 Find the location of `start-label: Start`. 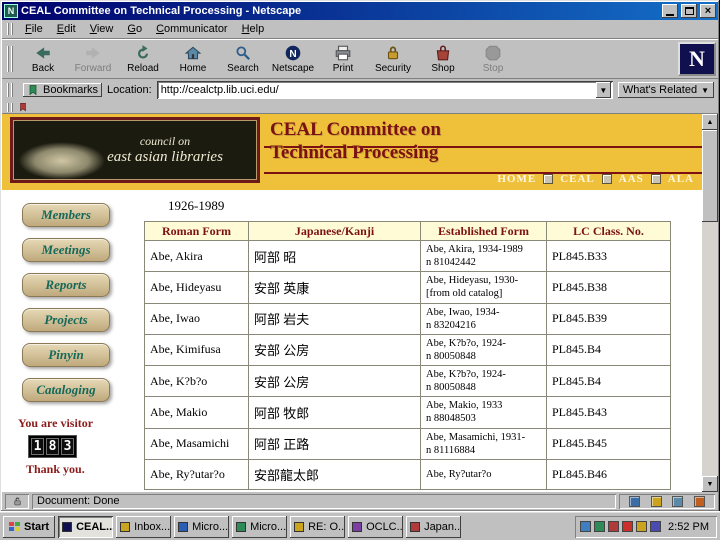

start-label: Start is located at coordinates (37, 526).